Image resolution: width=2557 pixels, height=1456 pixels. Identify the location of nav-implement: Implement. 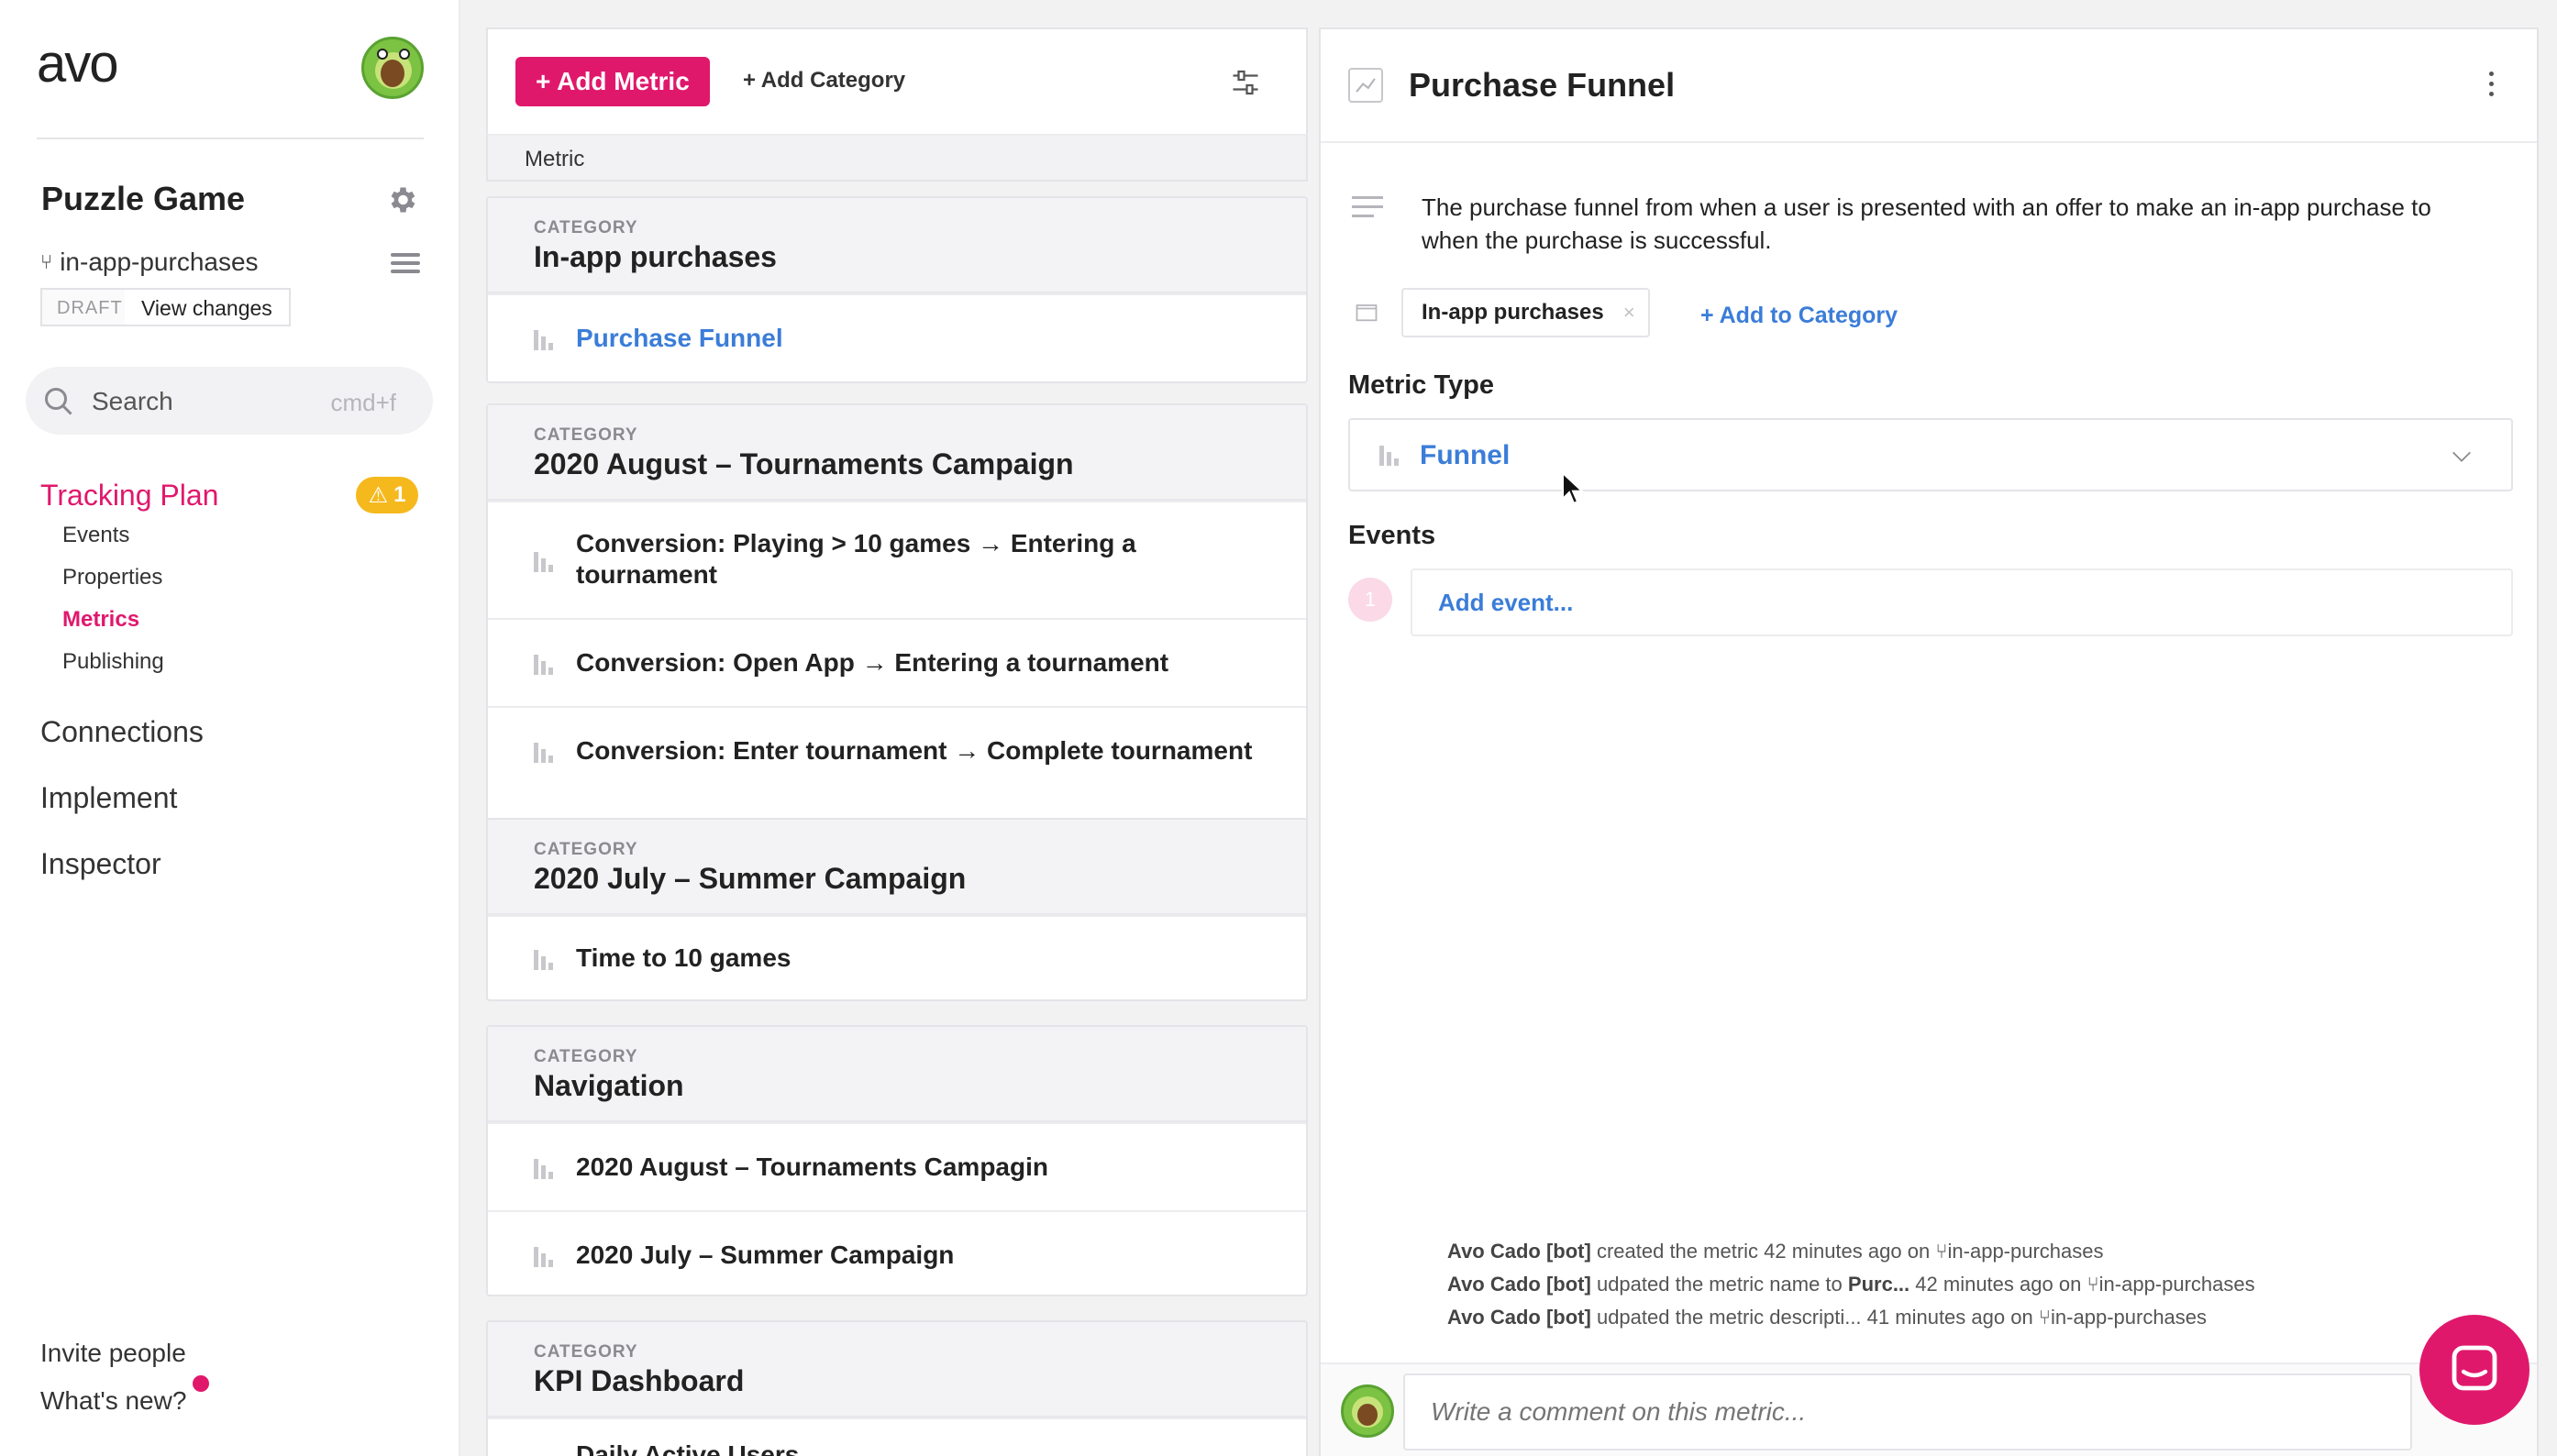
(108, 798).